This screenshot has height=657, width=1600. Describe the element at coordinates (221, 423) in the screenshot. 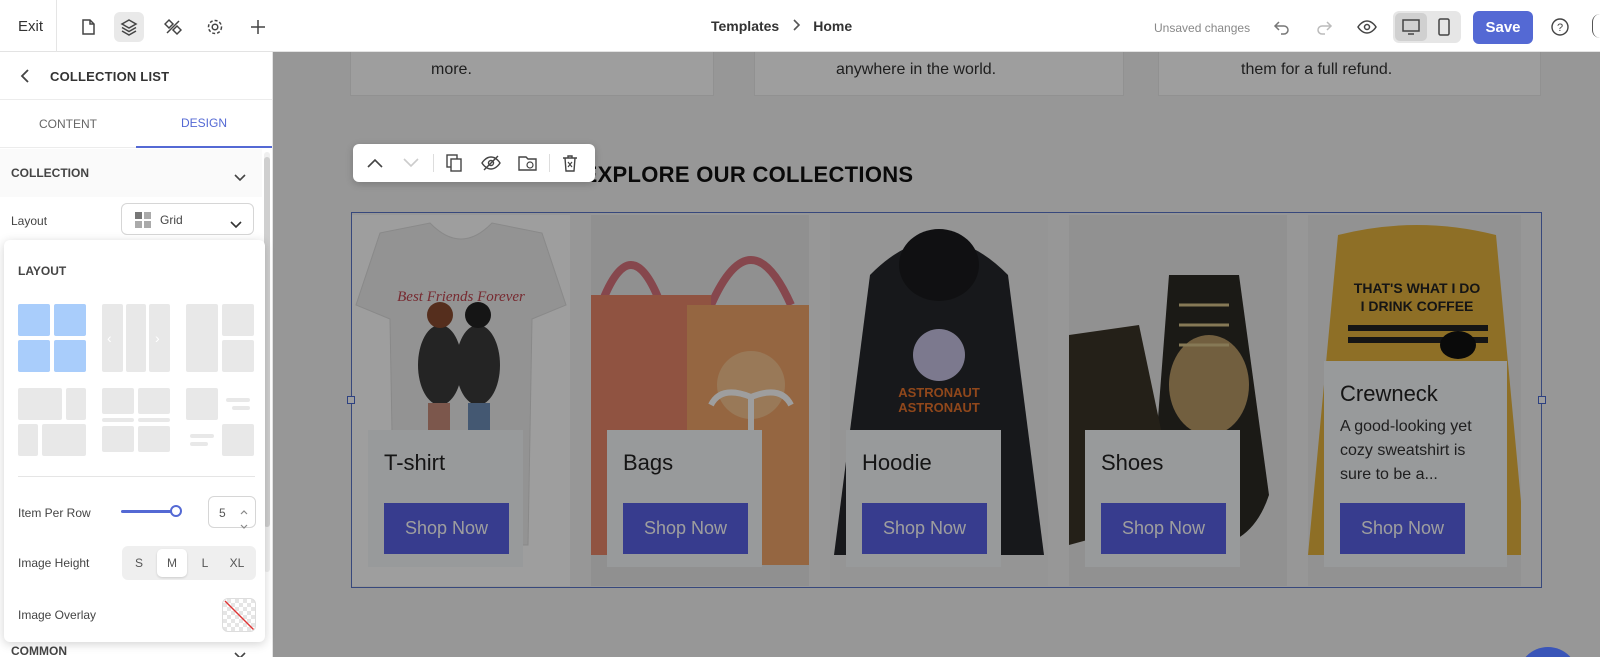

I see `layout-option-list` at that location.